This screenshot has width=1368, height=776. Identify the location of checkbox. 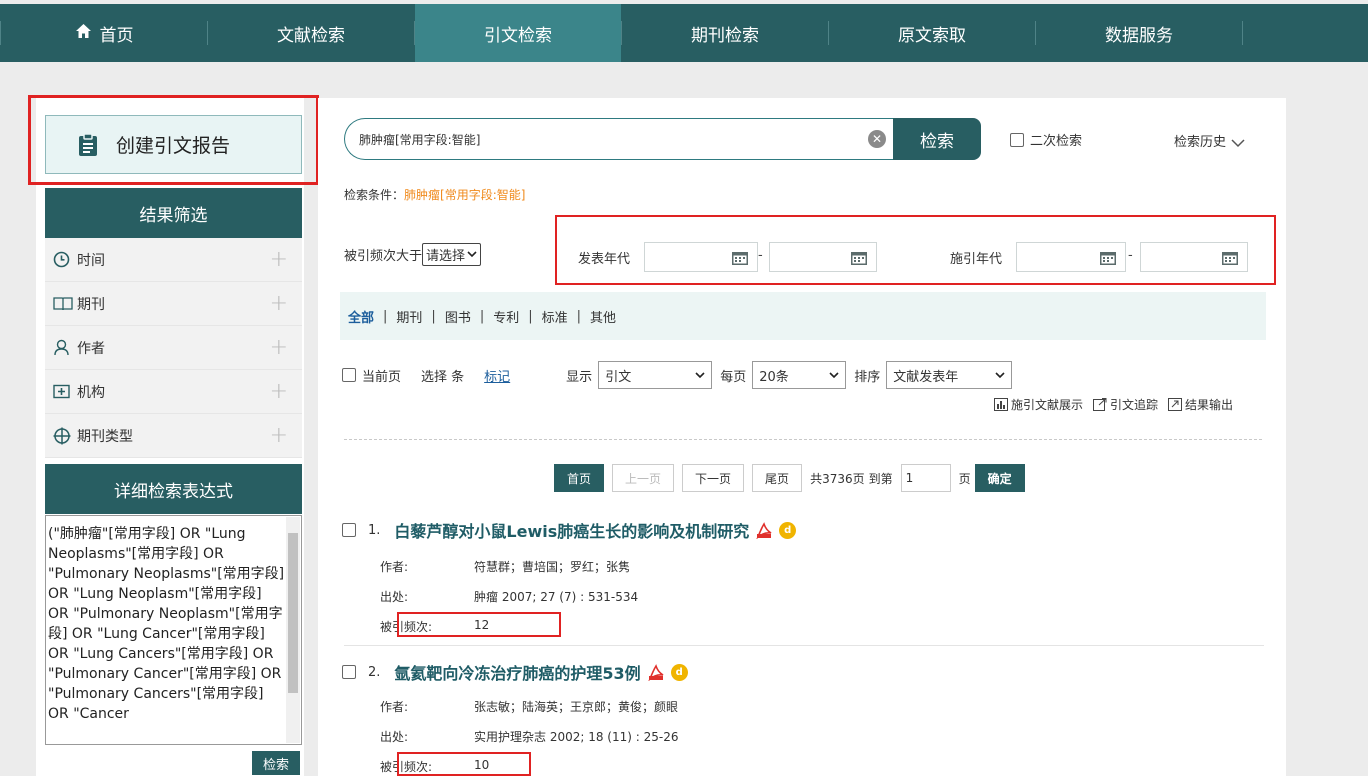
(1017, 139).